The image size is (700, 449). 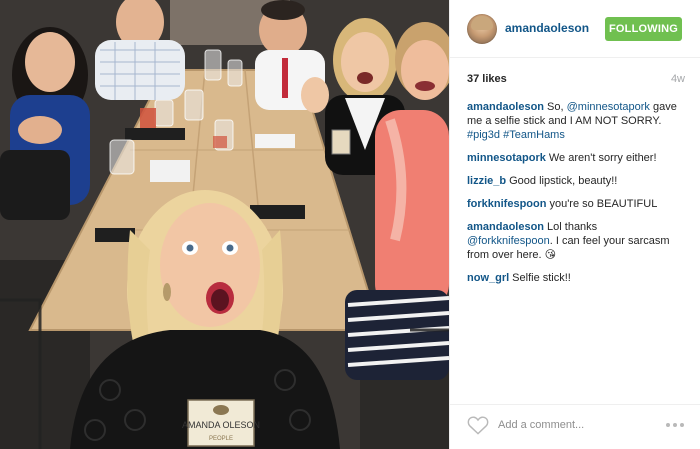 What do you see at coordinates (221, 439) in the screenshot?
I see `badge-title: PEOPLE` at bounding box center [221, 439].